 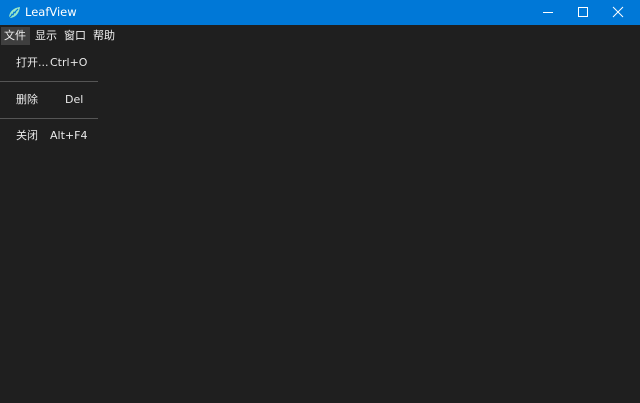 I want to click on title-bar: LeafView, so click(x=320, y=12).